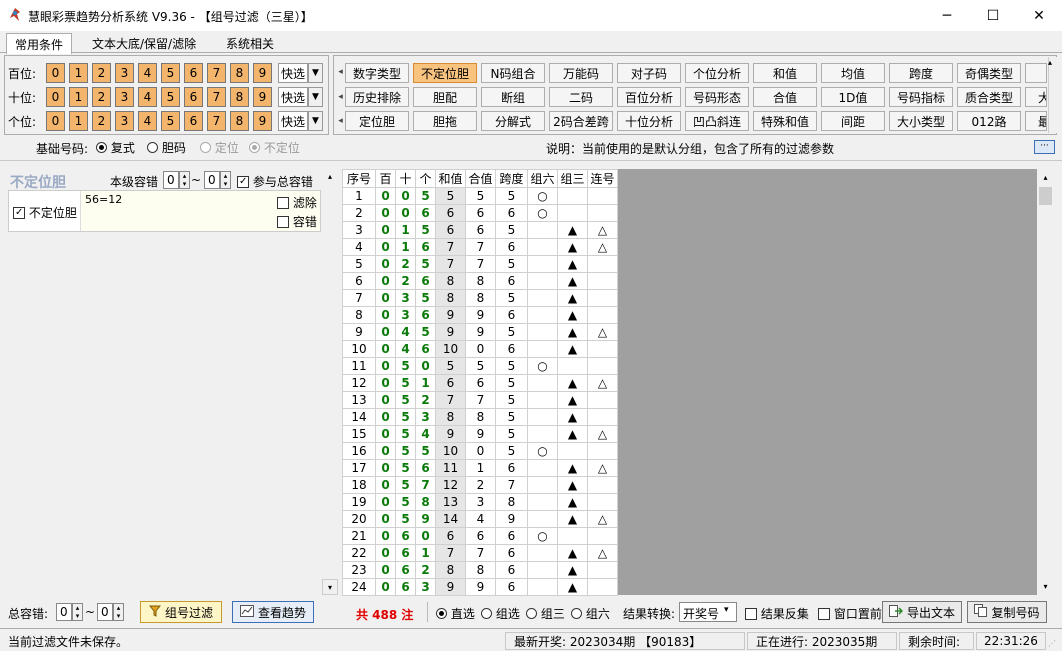  I want to click on resize-grip-icon: ⋰, so click(1052, 643).